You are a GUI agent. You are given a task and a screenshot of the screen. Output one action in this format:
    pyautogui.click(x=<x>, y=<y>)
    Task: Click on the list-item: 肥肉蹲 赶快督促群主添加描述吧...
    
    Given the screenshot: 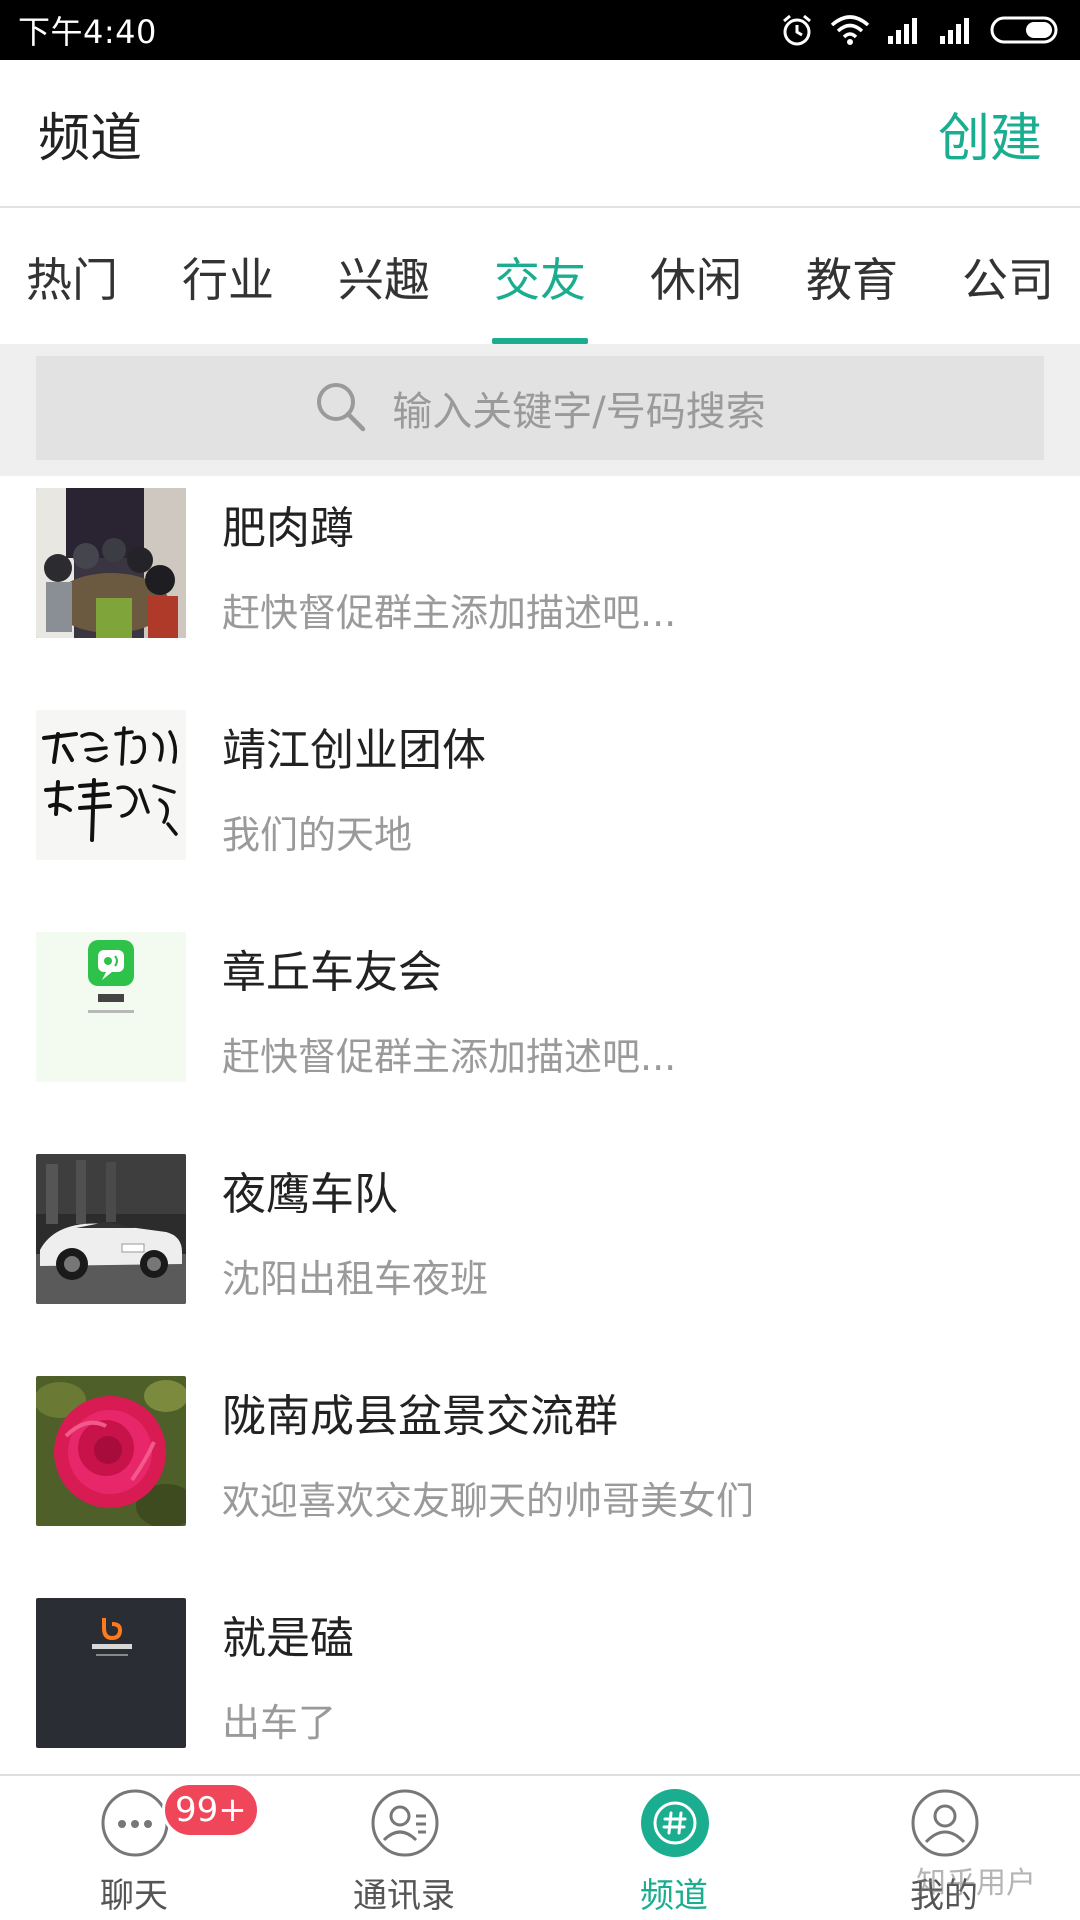 What is the action you would take?
    pyautogui.click(x=540, y=587)
    